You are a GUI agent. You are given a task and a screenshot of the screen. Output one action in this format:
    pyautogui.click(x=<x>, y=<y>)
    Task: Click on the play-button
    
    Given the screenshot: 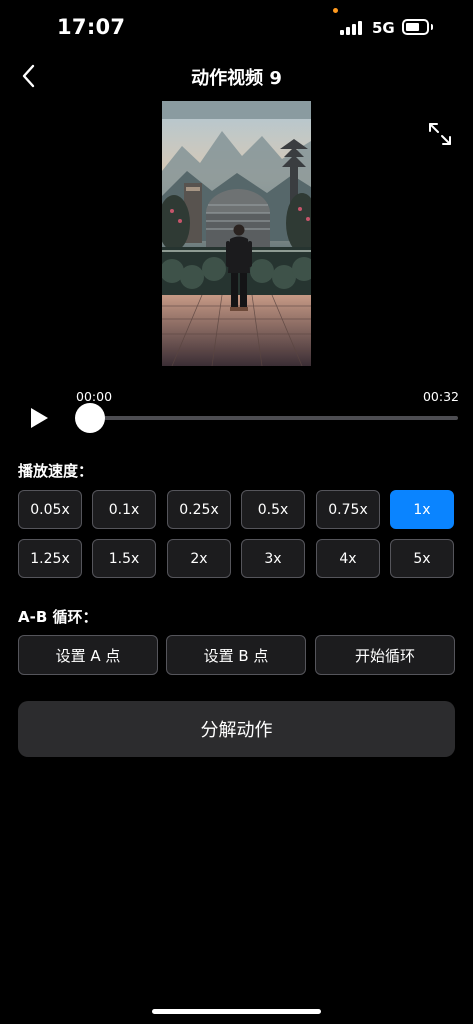 What is the action you would take?
    pyautogui.click(x=39, y=418)
    